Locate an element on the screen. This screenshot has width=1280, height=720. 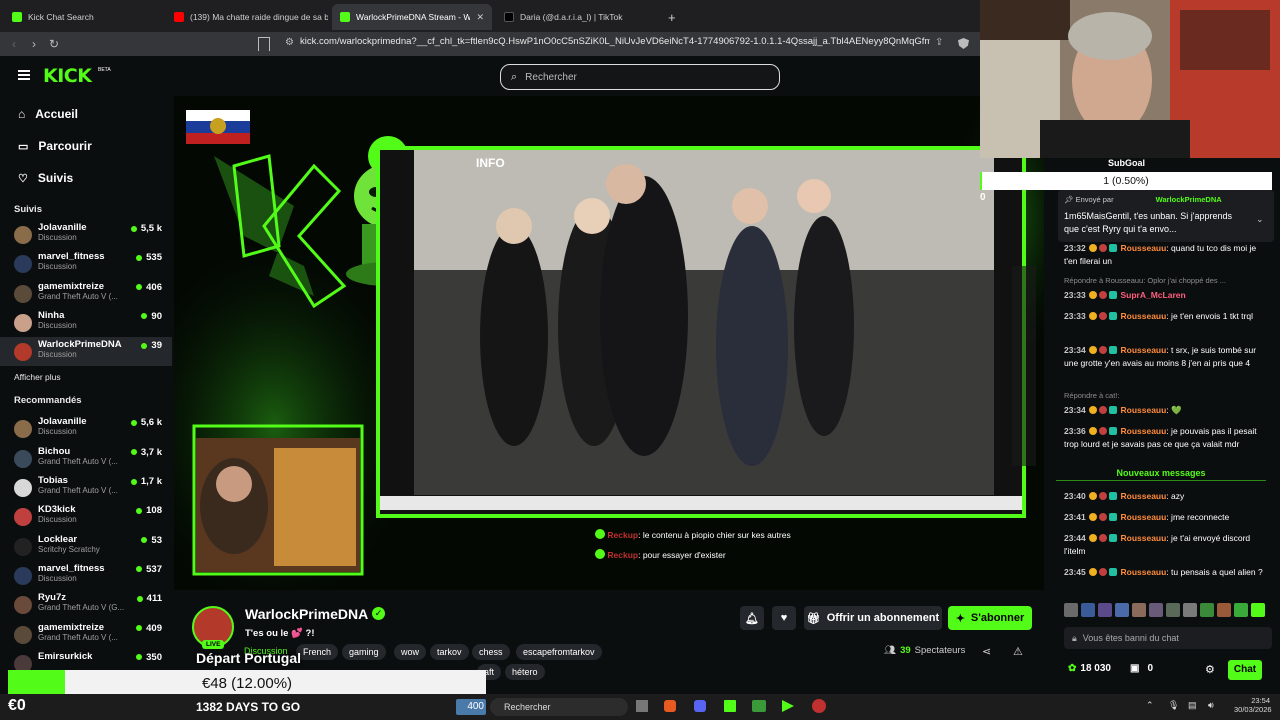
tag: hétero is located at coordinates (525, 672).